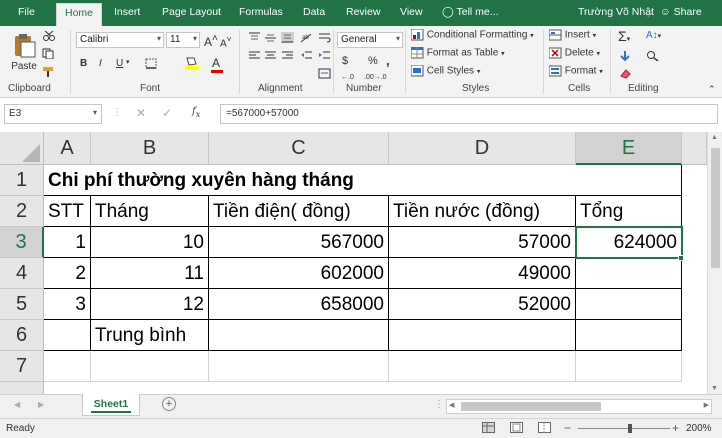 Image resolution: width=722 pixels, height=438 pixels. Describe the element at coordinates (629, 242) in the screenshot. I see `cell-e3-active: 624000` at that location.